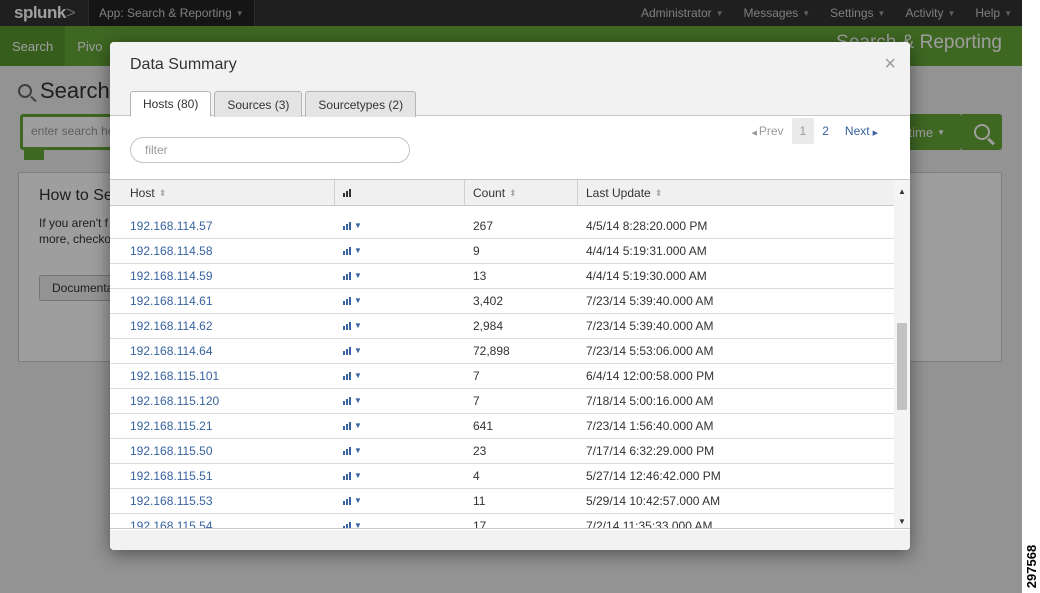  What do you see at coordinates (258, 104) in the screenshot?
I see `tab-sources: Sources (3)` at bounding box center [258, 104].